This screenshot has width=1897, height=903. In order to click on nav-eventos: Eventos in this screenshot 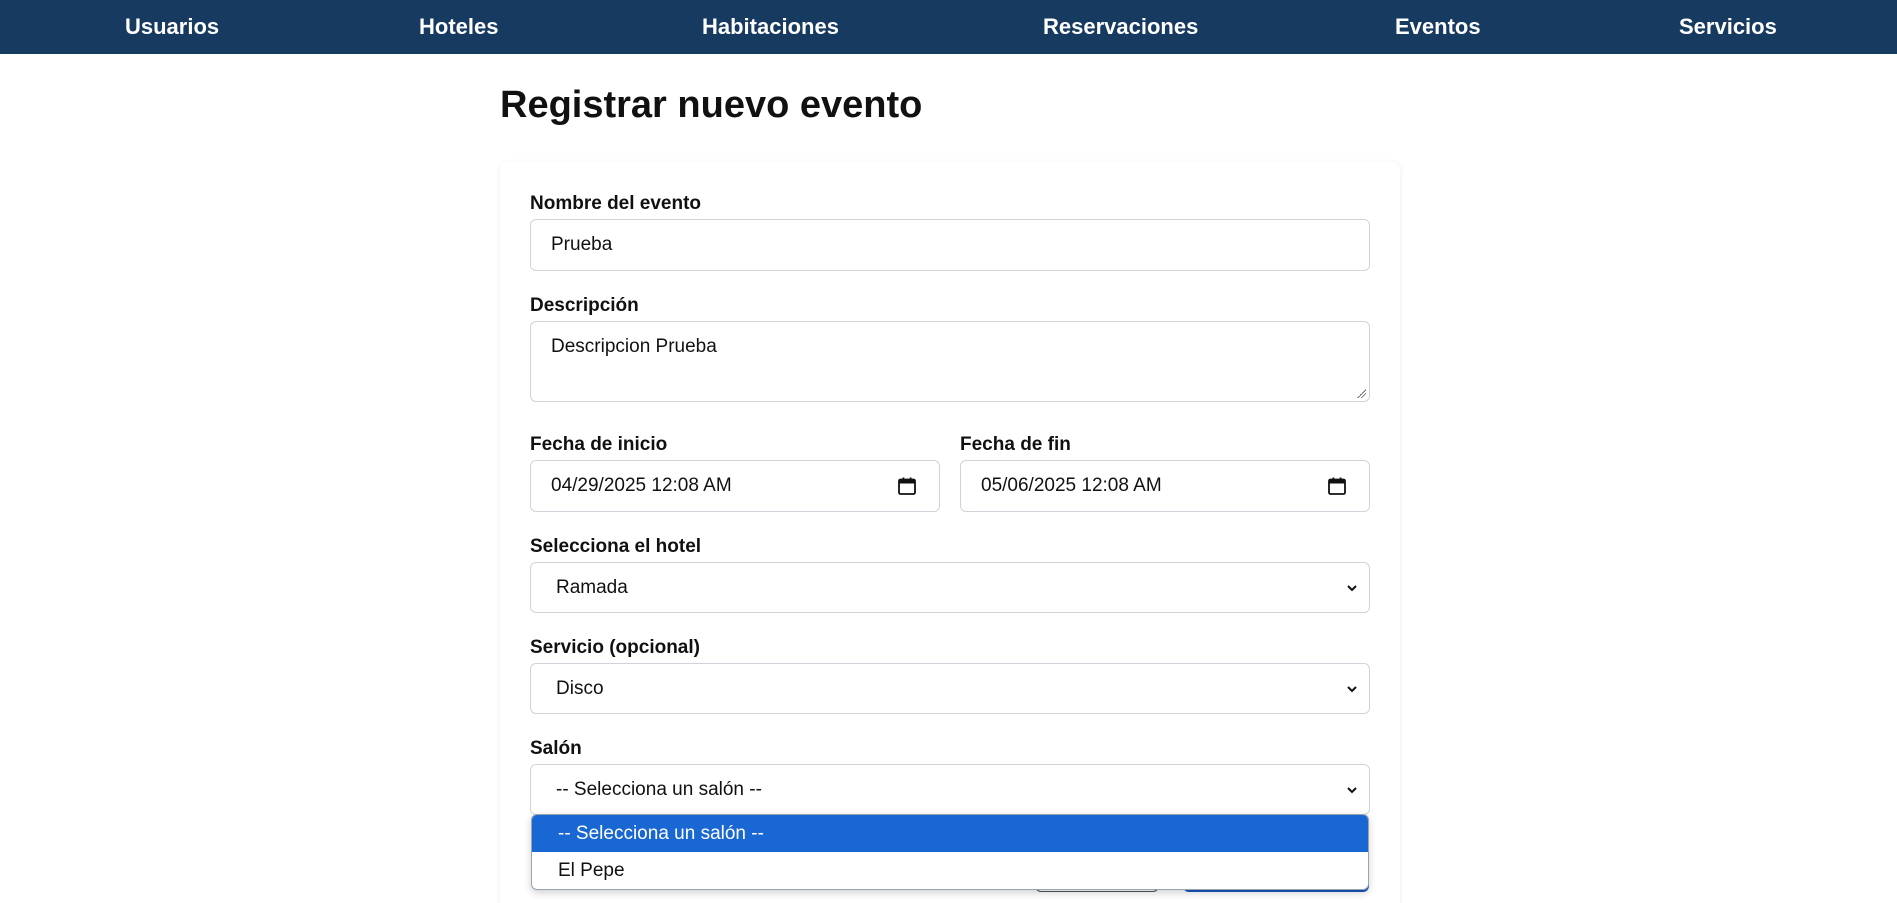, I will do `click(1438, 27)`.